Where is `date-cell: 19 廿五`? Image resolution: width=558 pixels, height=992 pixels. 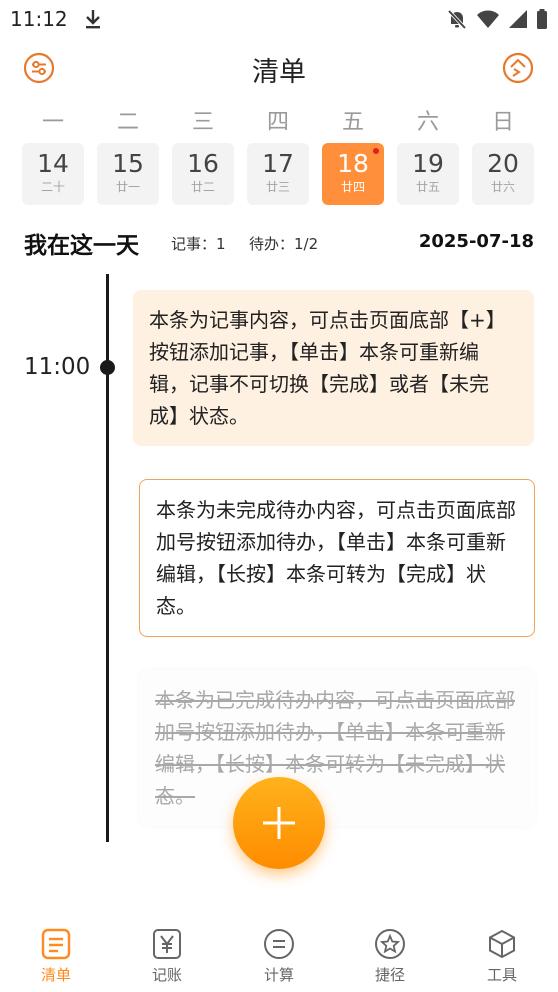 date-cell: 19 廿五 is located at coordinates (428, 174).